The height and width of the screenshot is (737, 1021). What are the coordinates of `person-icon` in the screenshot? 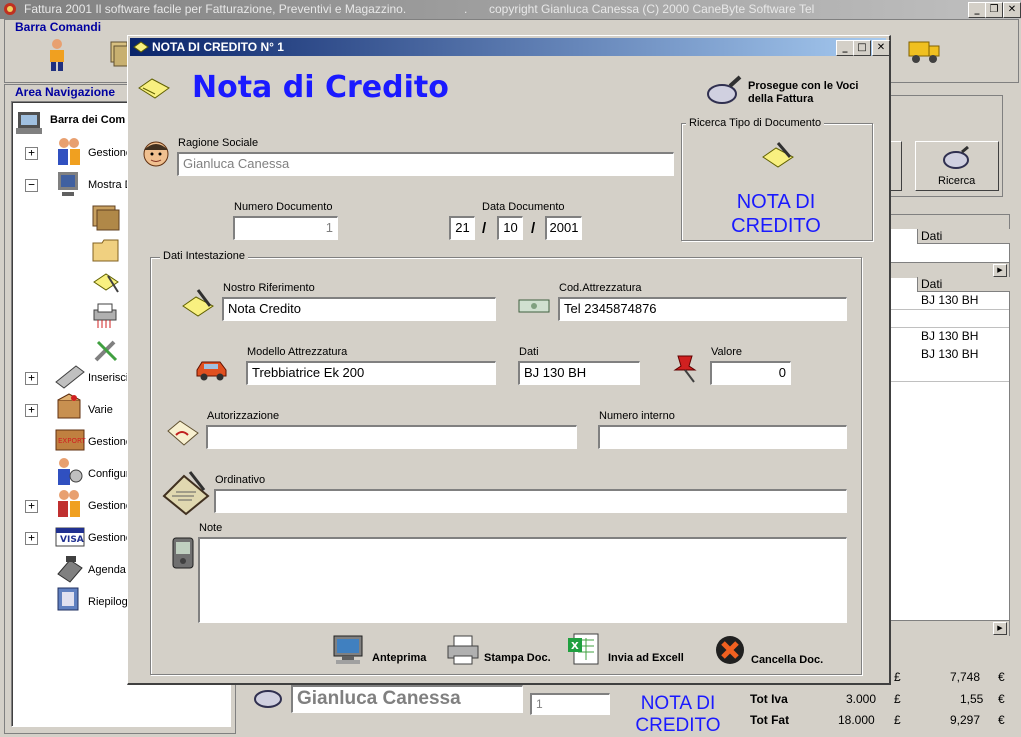 It's located at (57, 56).